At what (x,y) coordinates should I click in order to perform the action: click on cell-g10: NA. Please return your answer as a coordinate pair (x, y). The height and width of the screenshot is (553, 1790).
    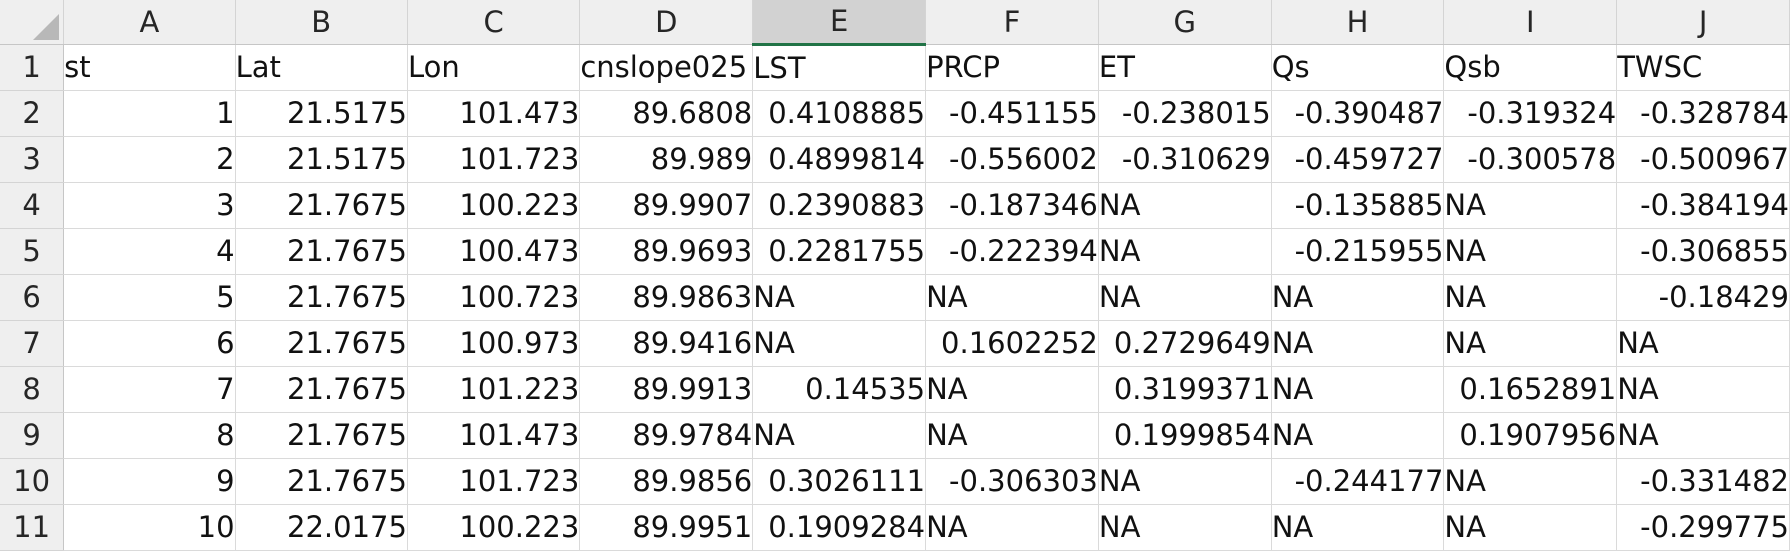
    Looking at the image, I should click on (1185, 481).